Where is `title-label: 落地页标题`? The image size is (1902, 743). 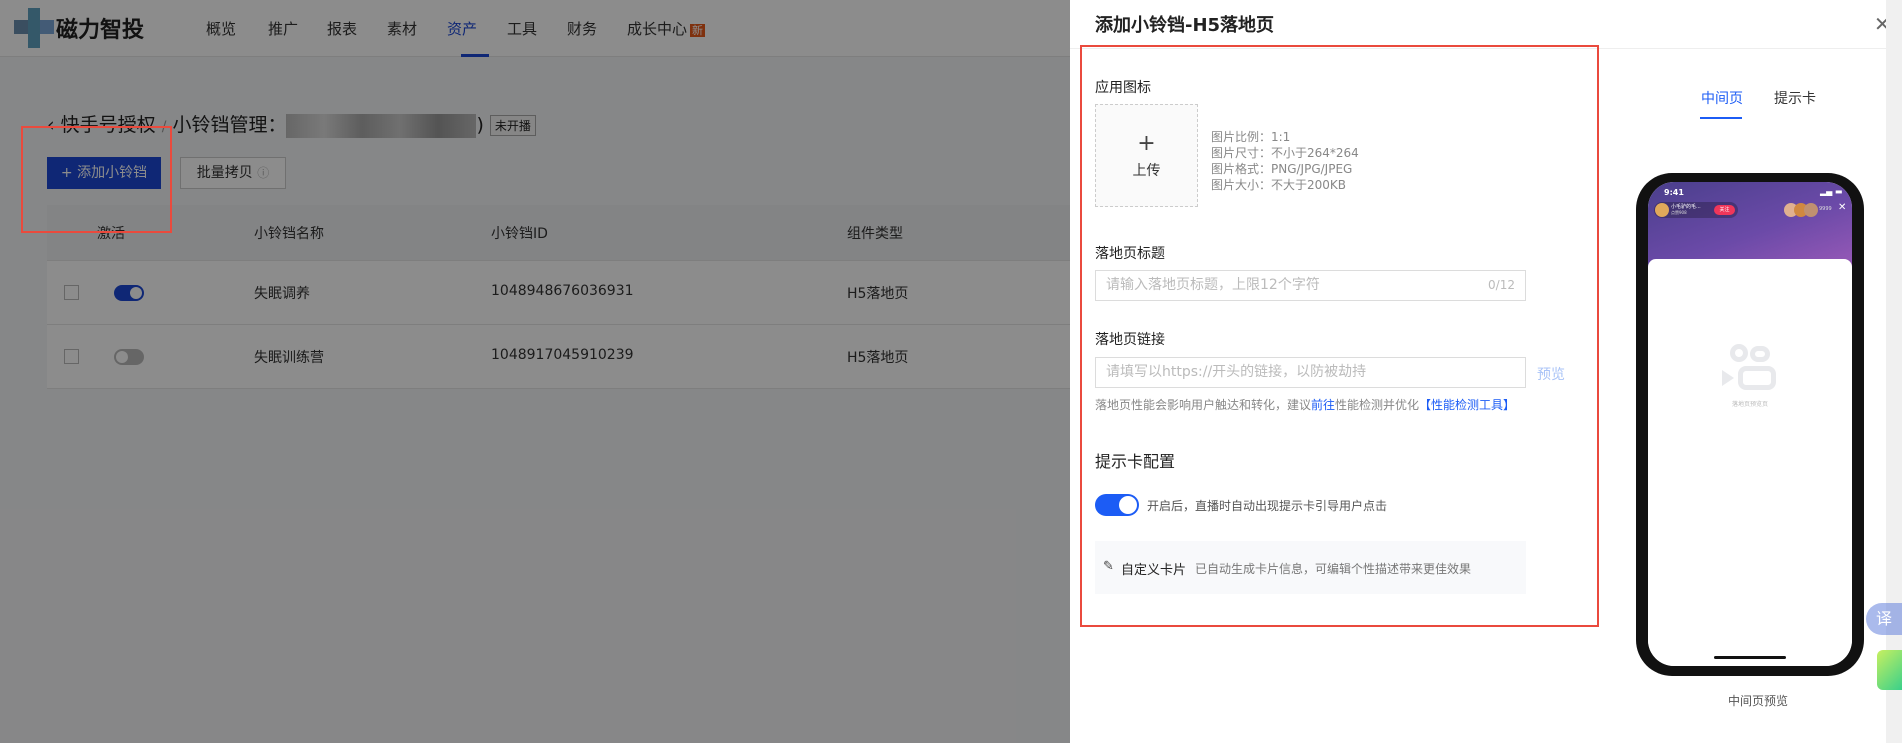 title-label: 落地页标题 is located at coordinates (1130, 254).